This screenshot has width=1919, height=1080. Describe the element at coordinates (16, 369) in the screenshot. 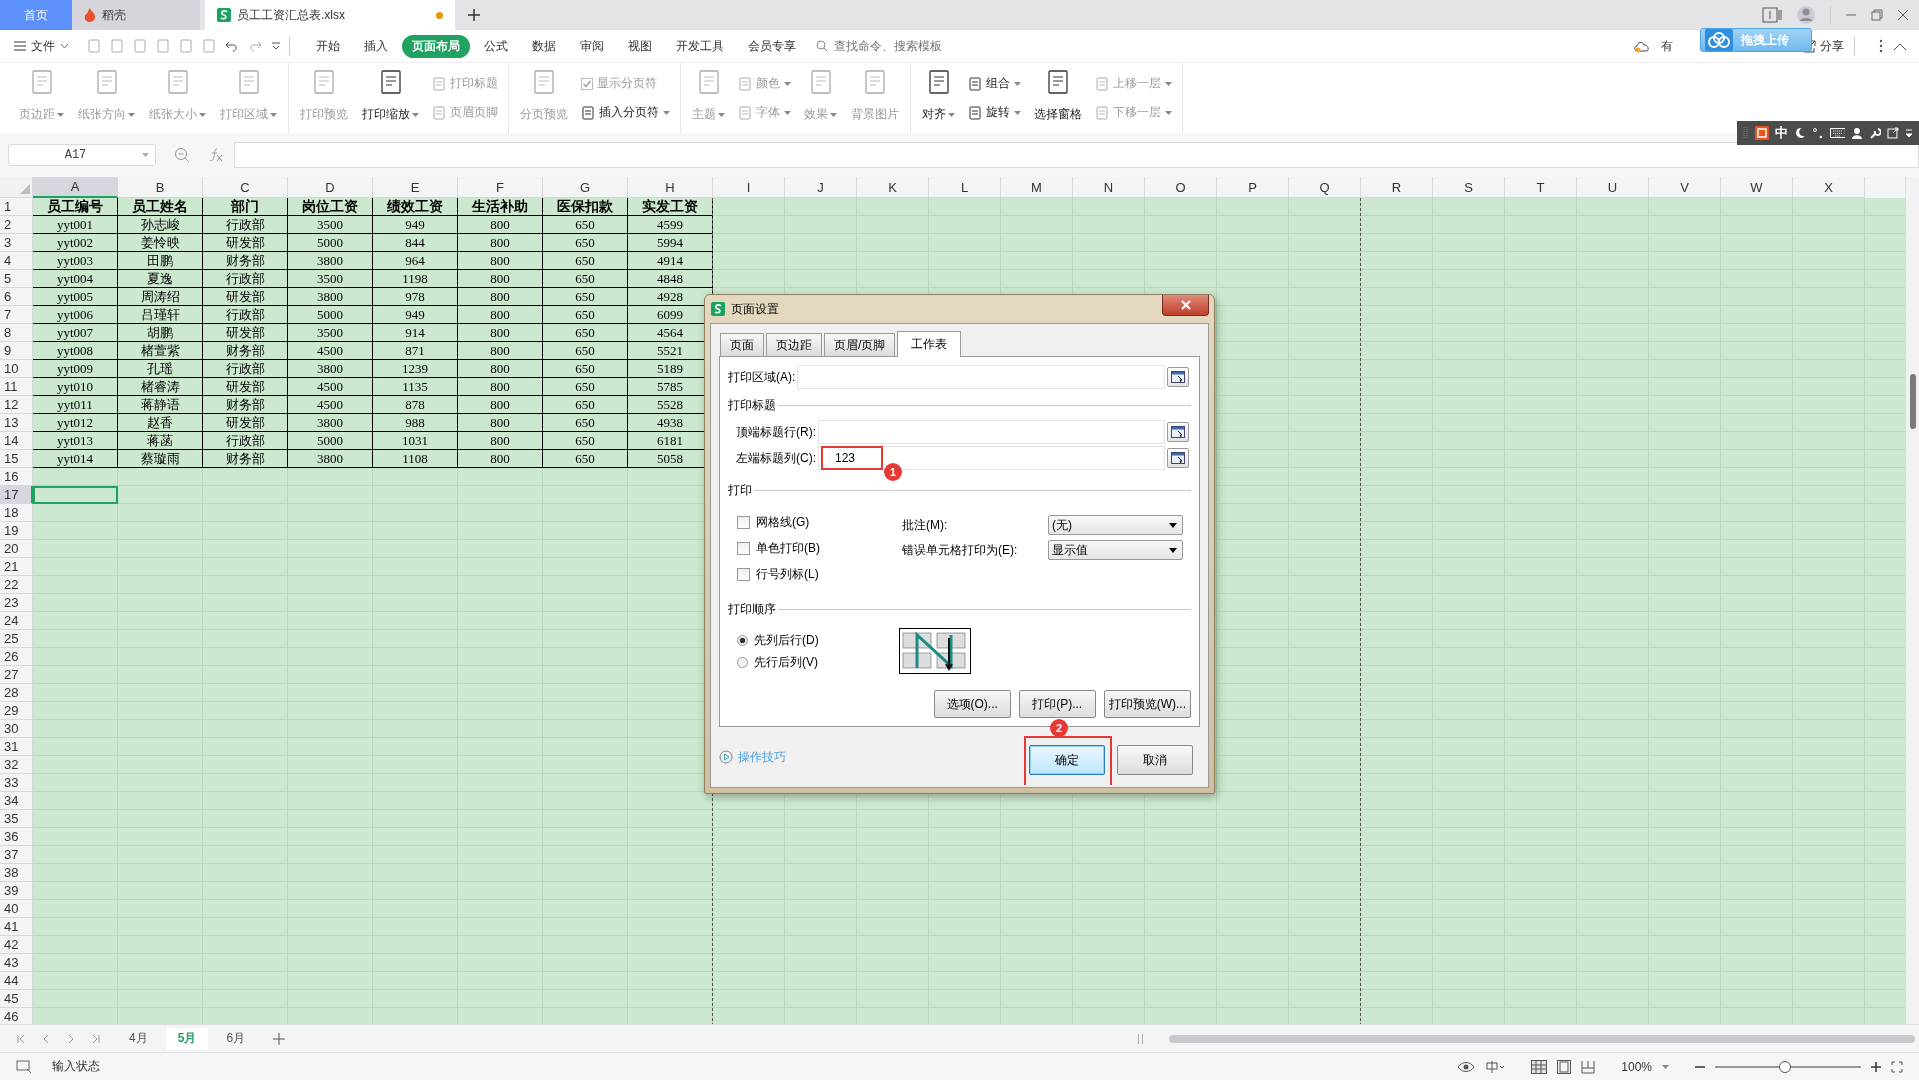

I see `row-number: 10` at that location.